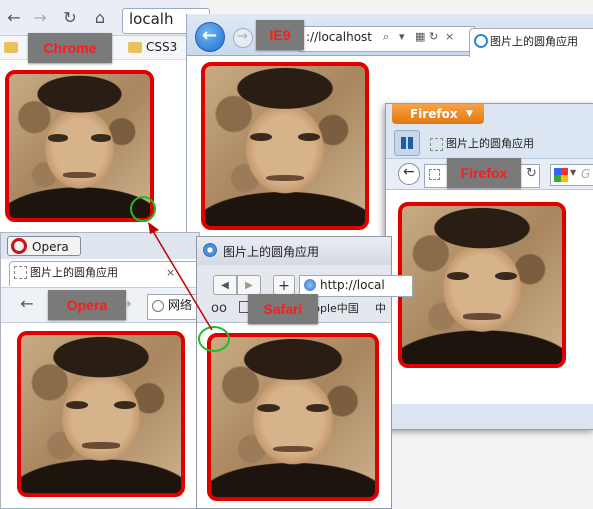  I want to click on safari-address-text: http://local, so click(352, 285).